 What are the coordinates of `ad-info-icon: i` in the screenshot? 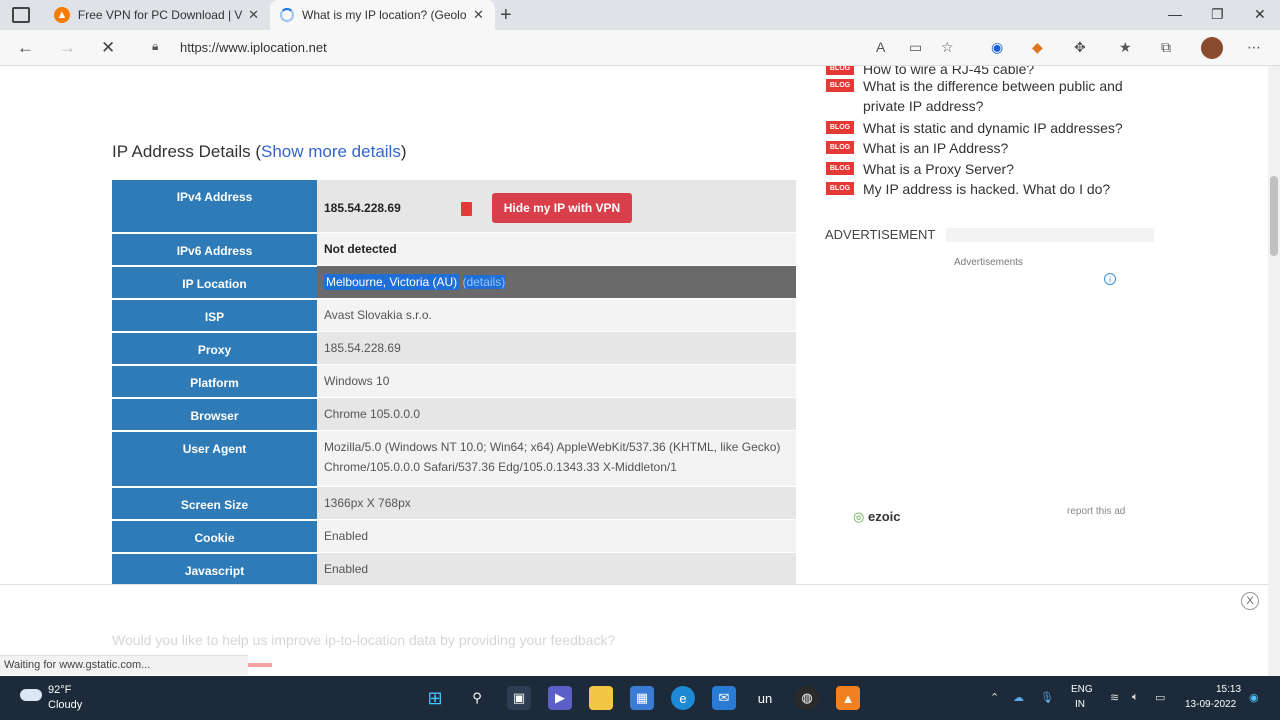 It's located at (1110, 279).